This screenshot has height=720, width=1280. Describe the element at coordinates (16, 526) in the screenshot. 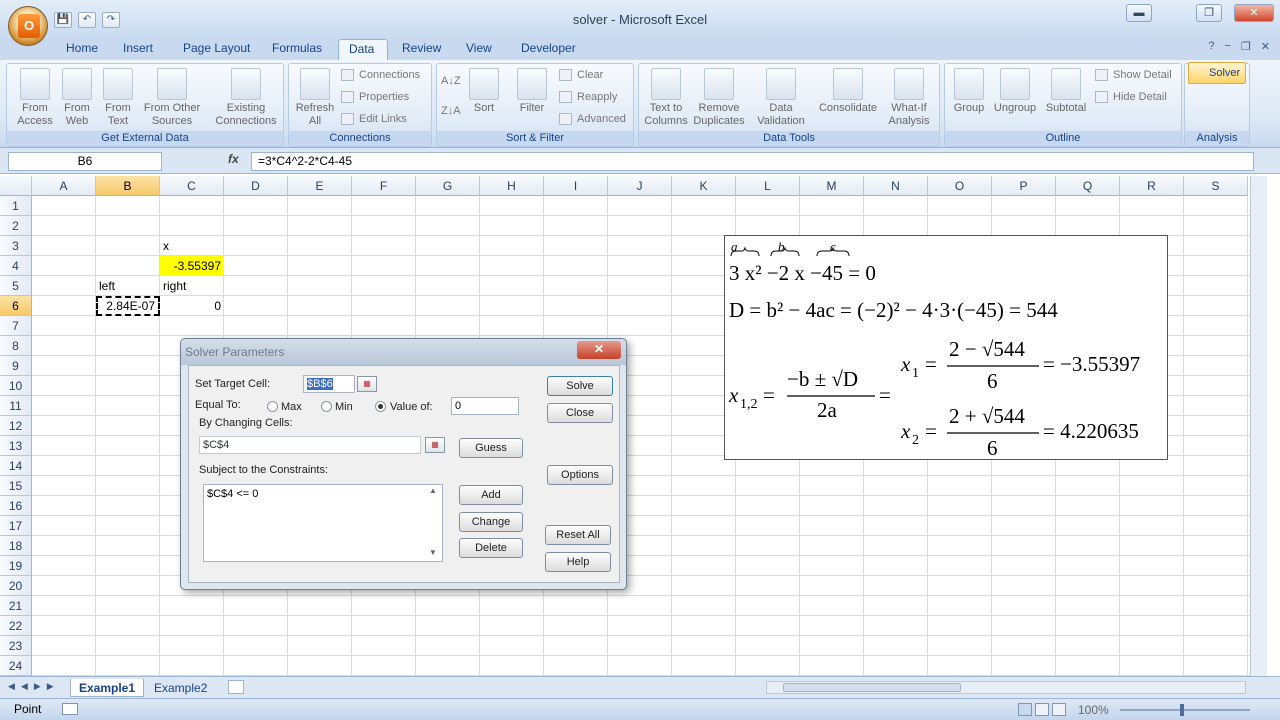

I see `row-header-17: 17` at that location.